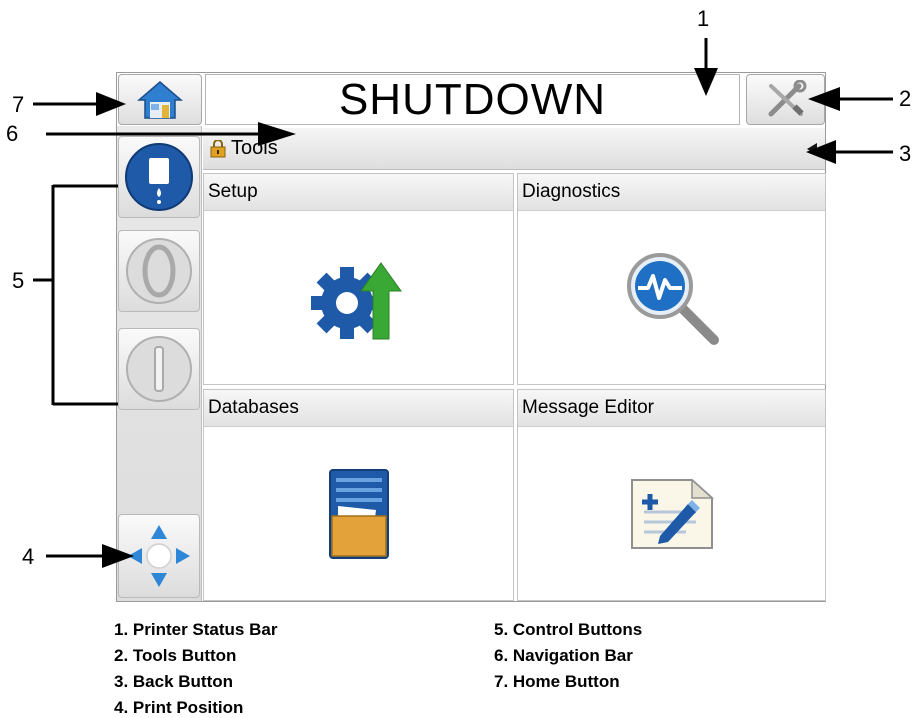  Describe the element at coordinates (905, 153) in the screenshot. I see `callout-number-3: 3` at that location.